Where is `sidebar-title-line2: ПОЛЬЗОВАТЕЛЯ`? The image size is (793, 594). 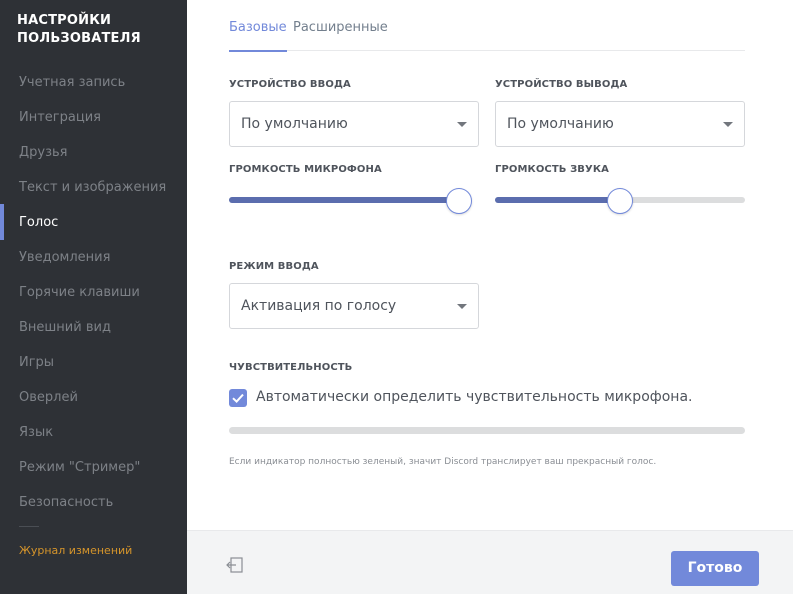
sidebar-title-line2: ПОЛЬЗОВАТЕЛЯ is located at coordinates (79, 38).